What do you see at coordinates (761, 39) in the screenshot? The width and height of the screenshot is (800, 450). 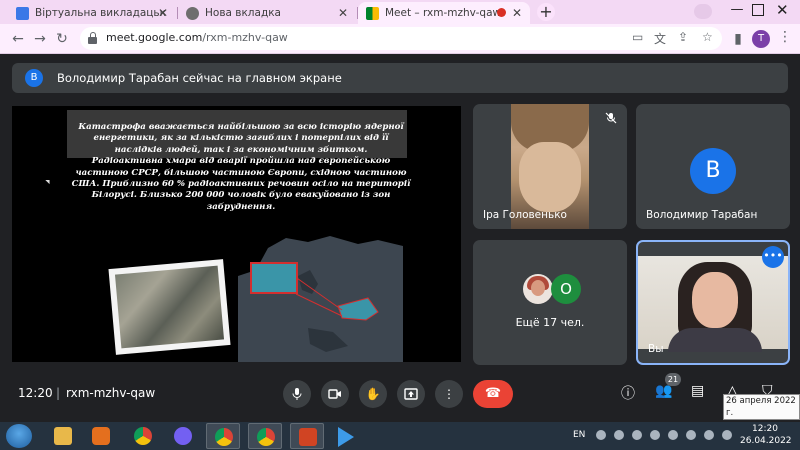 I see `profile-avatar: T` at bounding box center [761, 39].